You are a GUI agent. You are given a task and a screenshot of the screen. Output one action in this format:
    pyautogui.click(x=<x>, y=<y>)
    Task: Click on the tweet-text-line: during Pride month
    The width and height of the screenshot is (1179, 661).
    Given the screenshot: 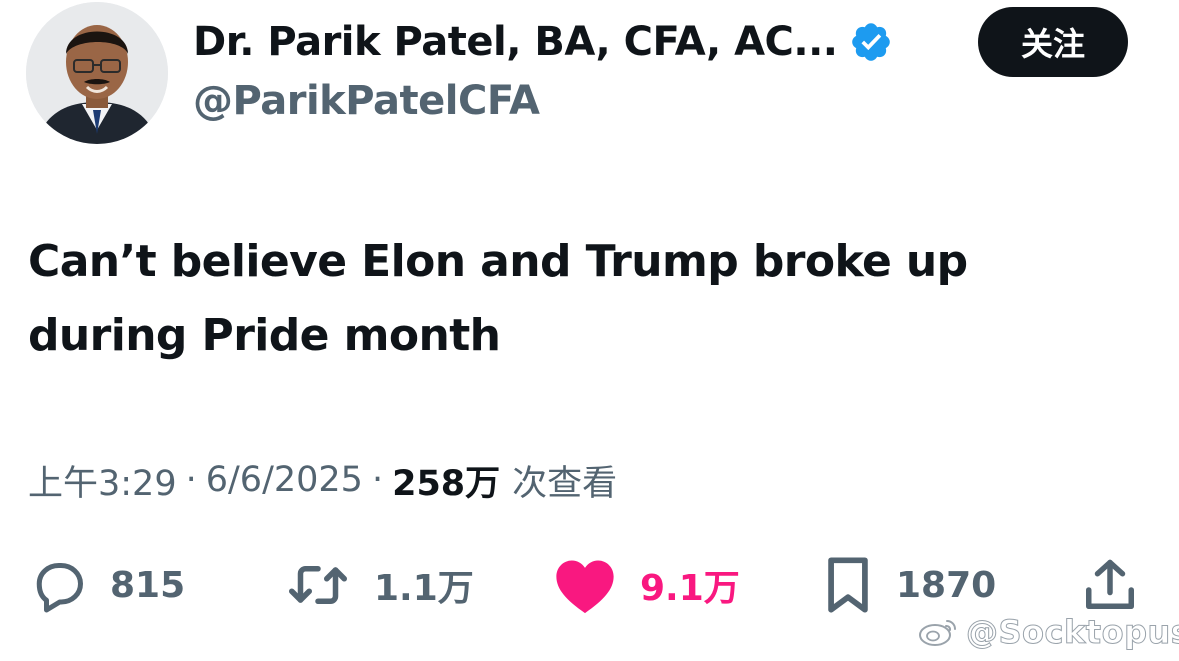 What is the action you would take?
    pyautogui.click(x=264, y=335)
    